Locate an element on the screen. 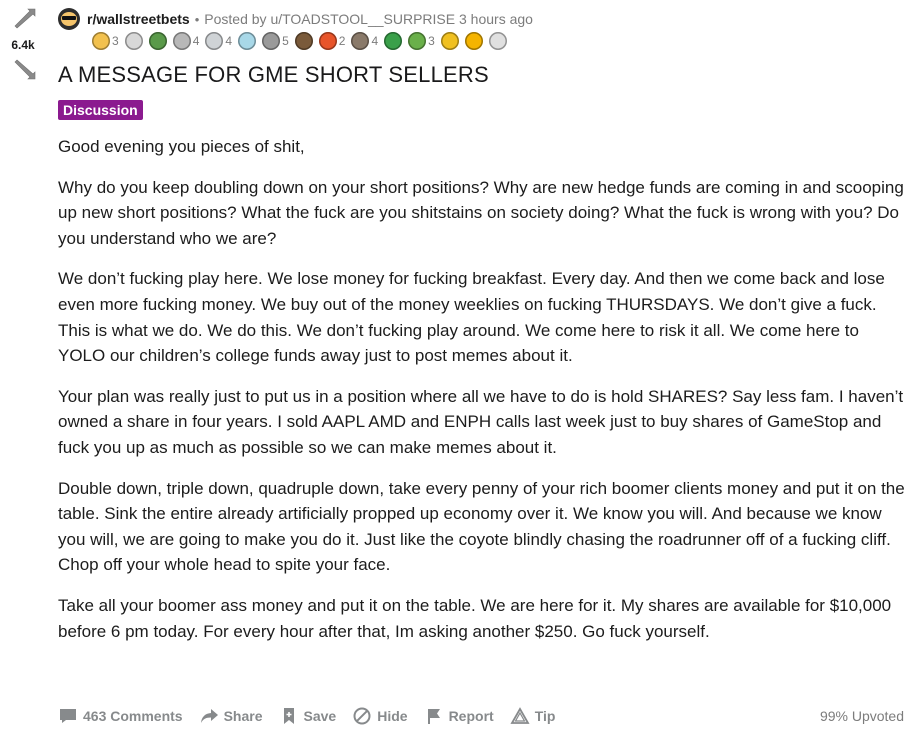 This screenshot has width=921, height=736. hat-award-icon is located at coordinates (473, 41).